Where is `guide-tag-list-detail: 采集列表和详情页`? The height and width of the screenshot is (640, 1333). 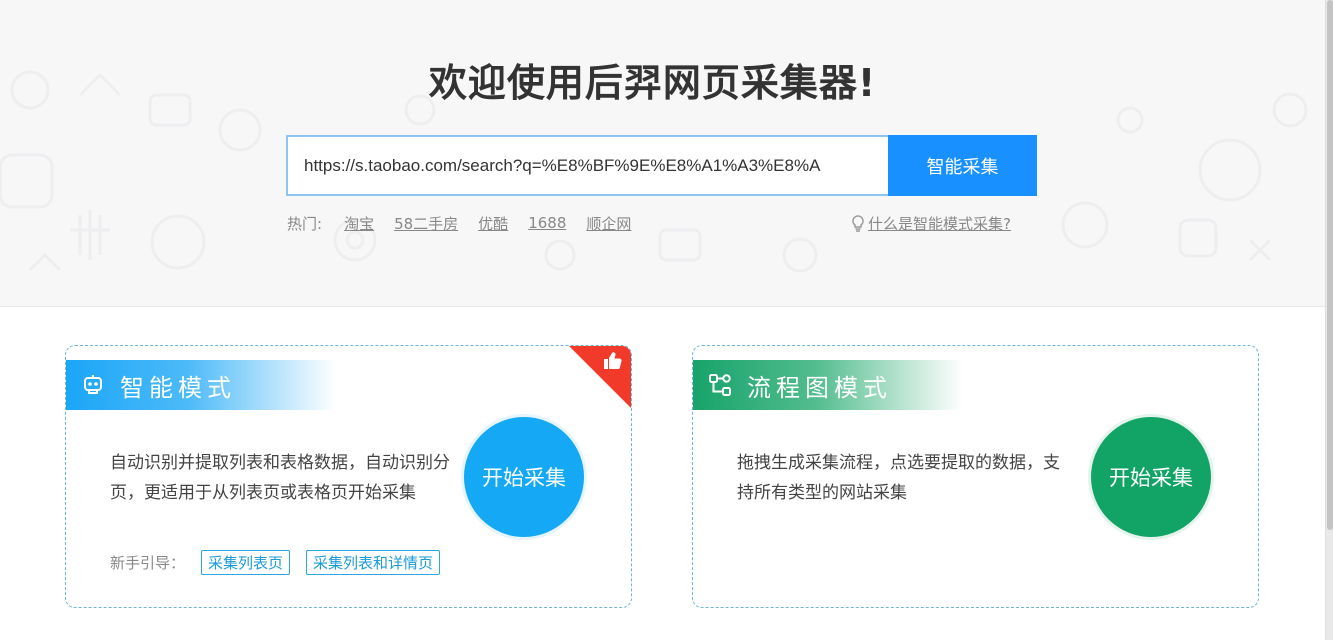 guide-tag-list-detail: 采集列表和详情页 is located at coordinates (373, 562).